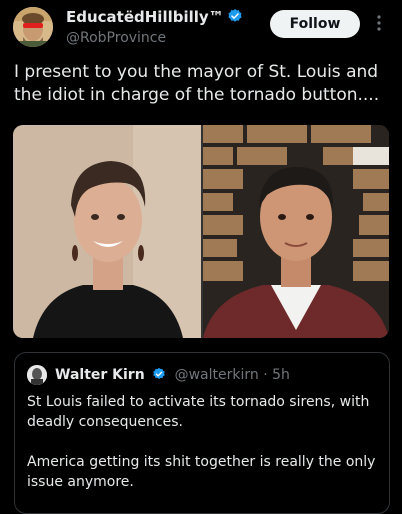 The image size is (402, 514). Describe the element at coordinates (100, 375) in the screenshot. I see `quoted-display-name: Walter Kirn` at that location.